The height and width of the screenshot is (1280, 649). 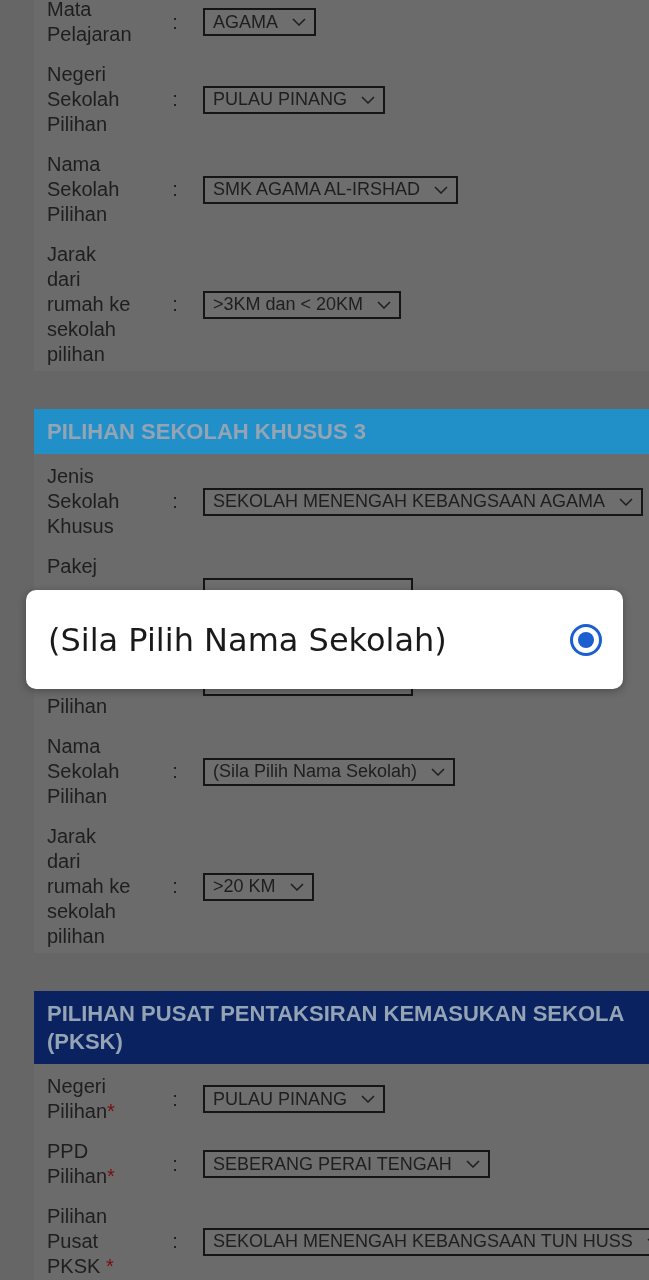 What do you see at coordinates (81, 1099) in the screenshot?
I see `field-label: Negeri Pilihan*` at bounding box center [81, 1099].